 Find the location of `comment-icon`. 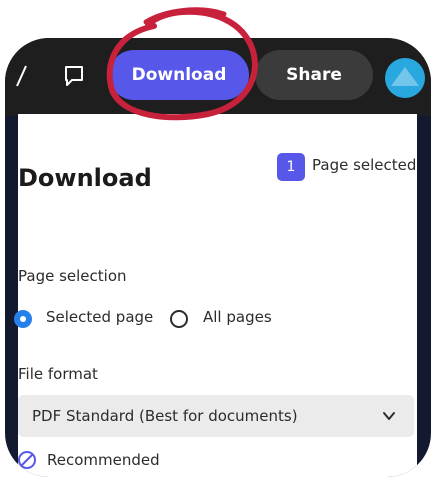

comment-icon is located at coordinates (74, 76).